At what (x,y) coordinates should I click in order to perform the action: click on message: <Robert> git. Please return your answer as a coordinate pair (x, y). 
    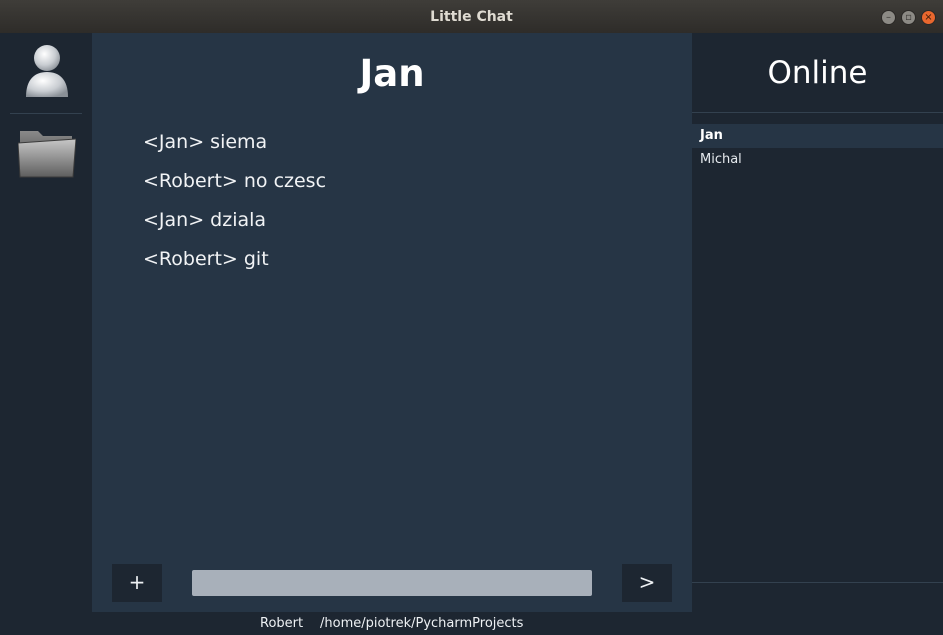
    Looking at the image, I should click on (206, 259).